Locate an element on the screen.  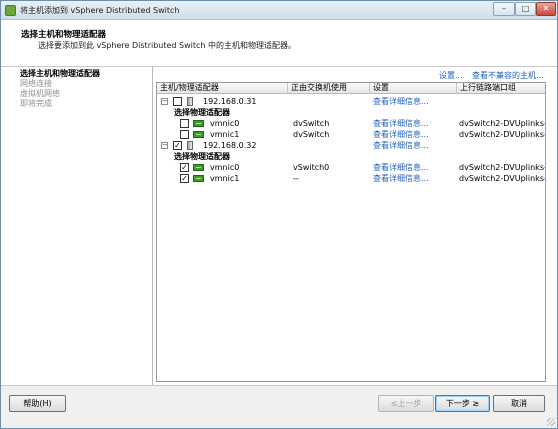
vsphere-app-icon is located at coordinates (10, 10).